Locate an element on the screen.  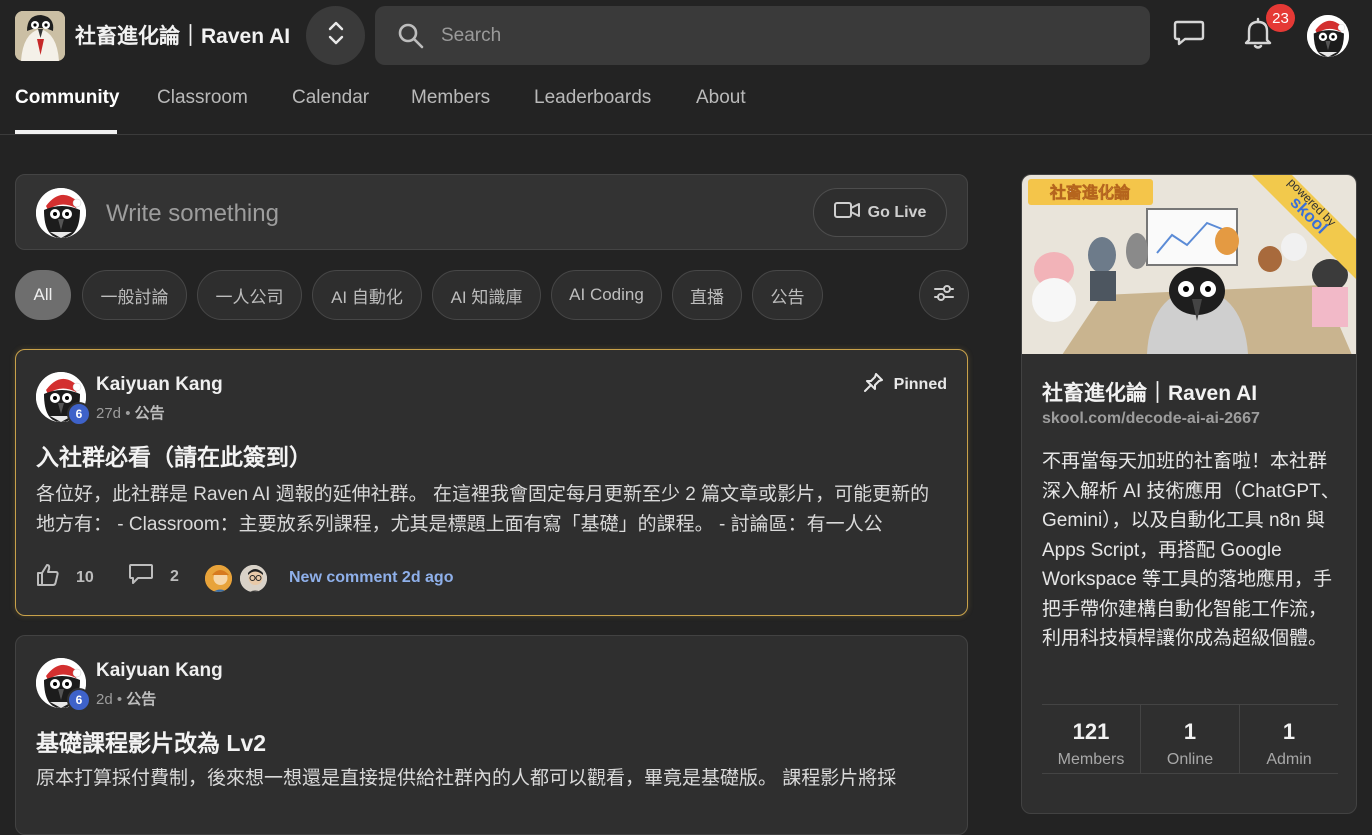
filter-chip-solo-company: 一人公司 is located at coordinates (249, 295).